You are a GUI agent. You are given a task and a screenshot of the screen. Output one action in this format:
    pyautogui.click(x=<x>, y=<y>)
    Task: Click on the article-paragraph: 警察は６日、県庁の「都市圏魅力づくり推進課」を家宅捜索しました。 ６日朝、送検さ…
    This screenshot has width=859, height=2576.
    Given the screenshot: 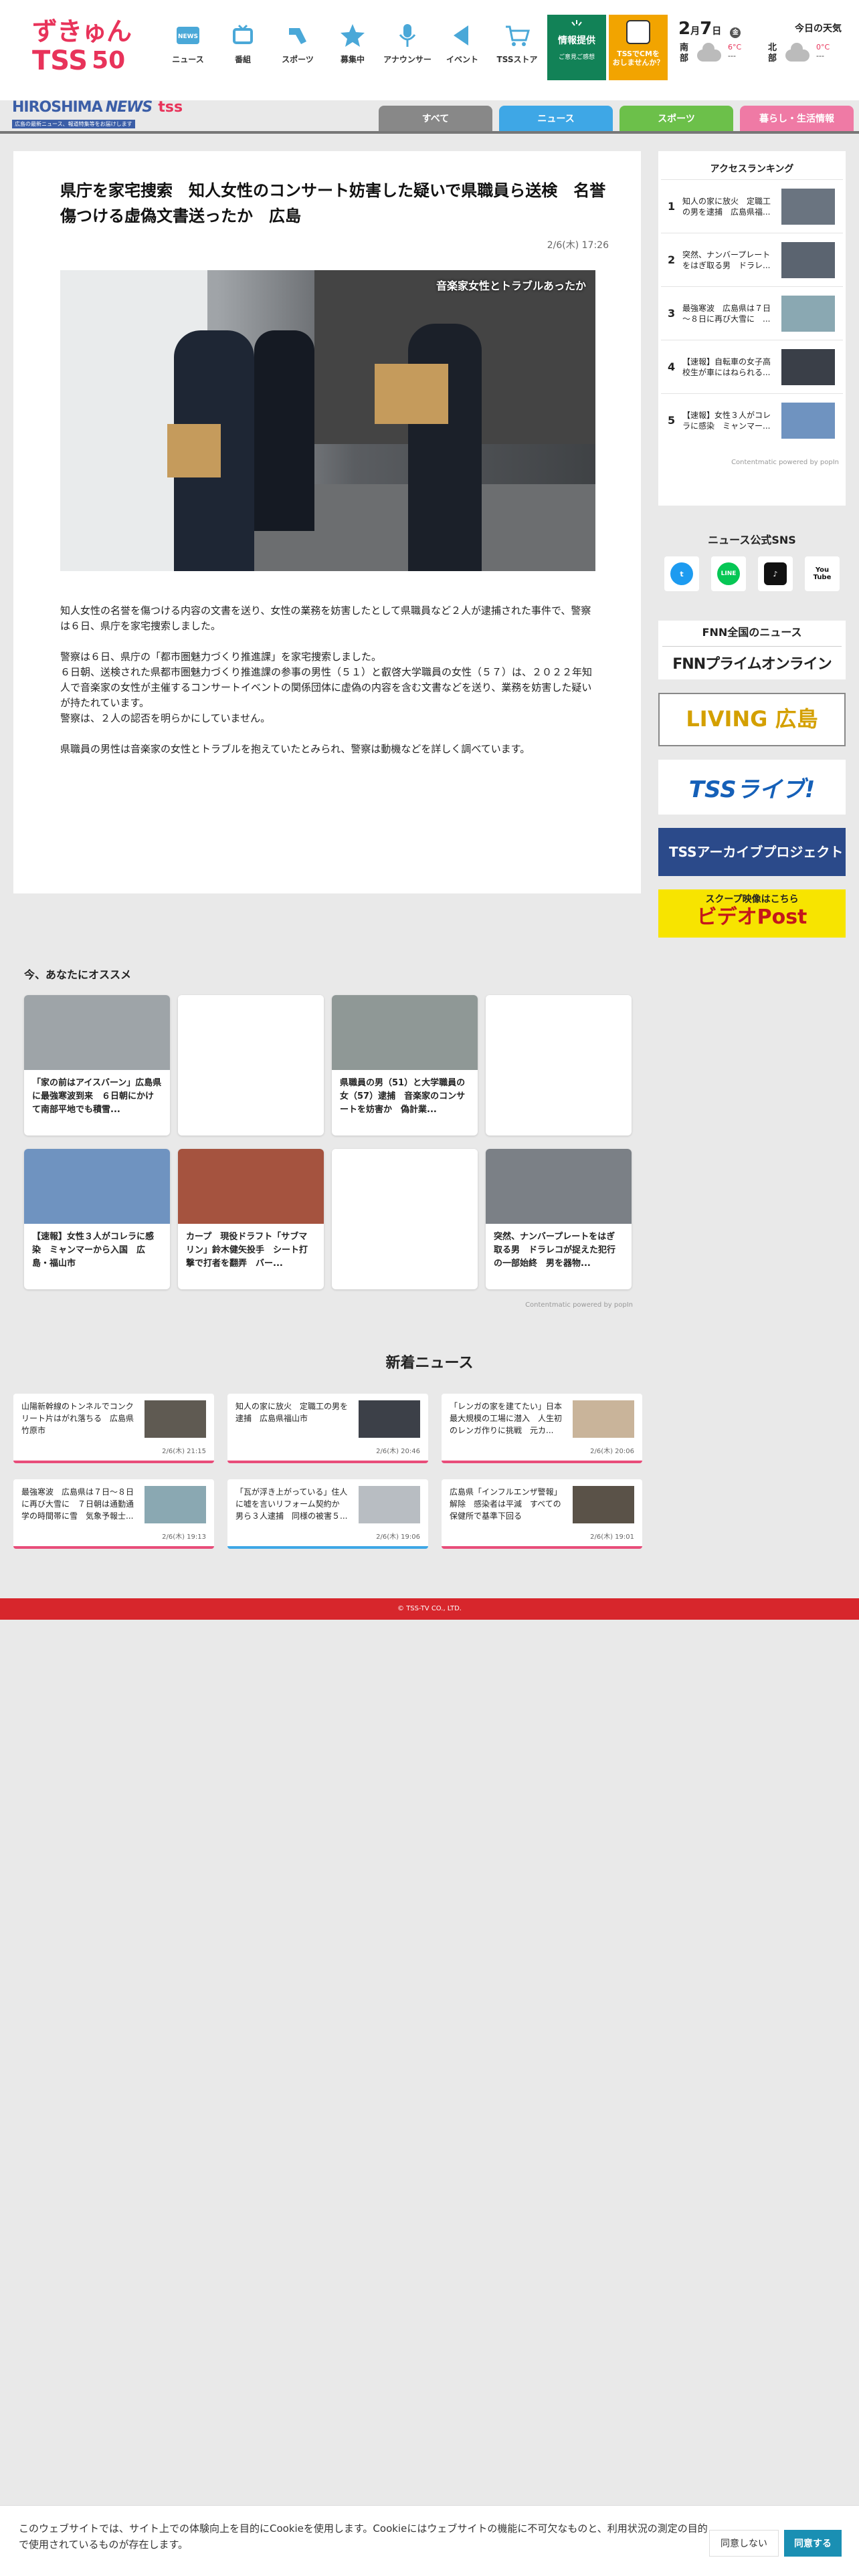 What is the action you would take?
    pyautogui.click(x=326, y=687)
    